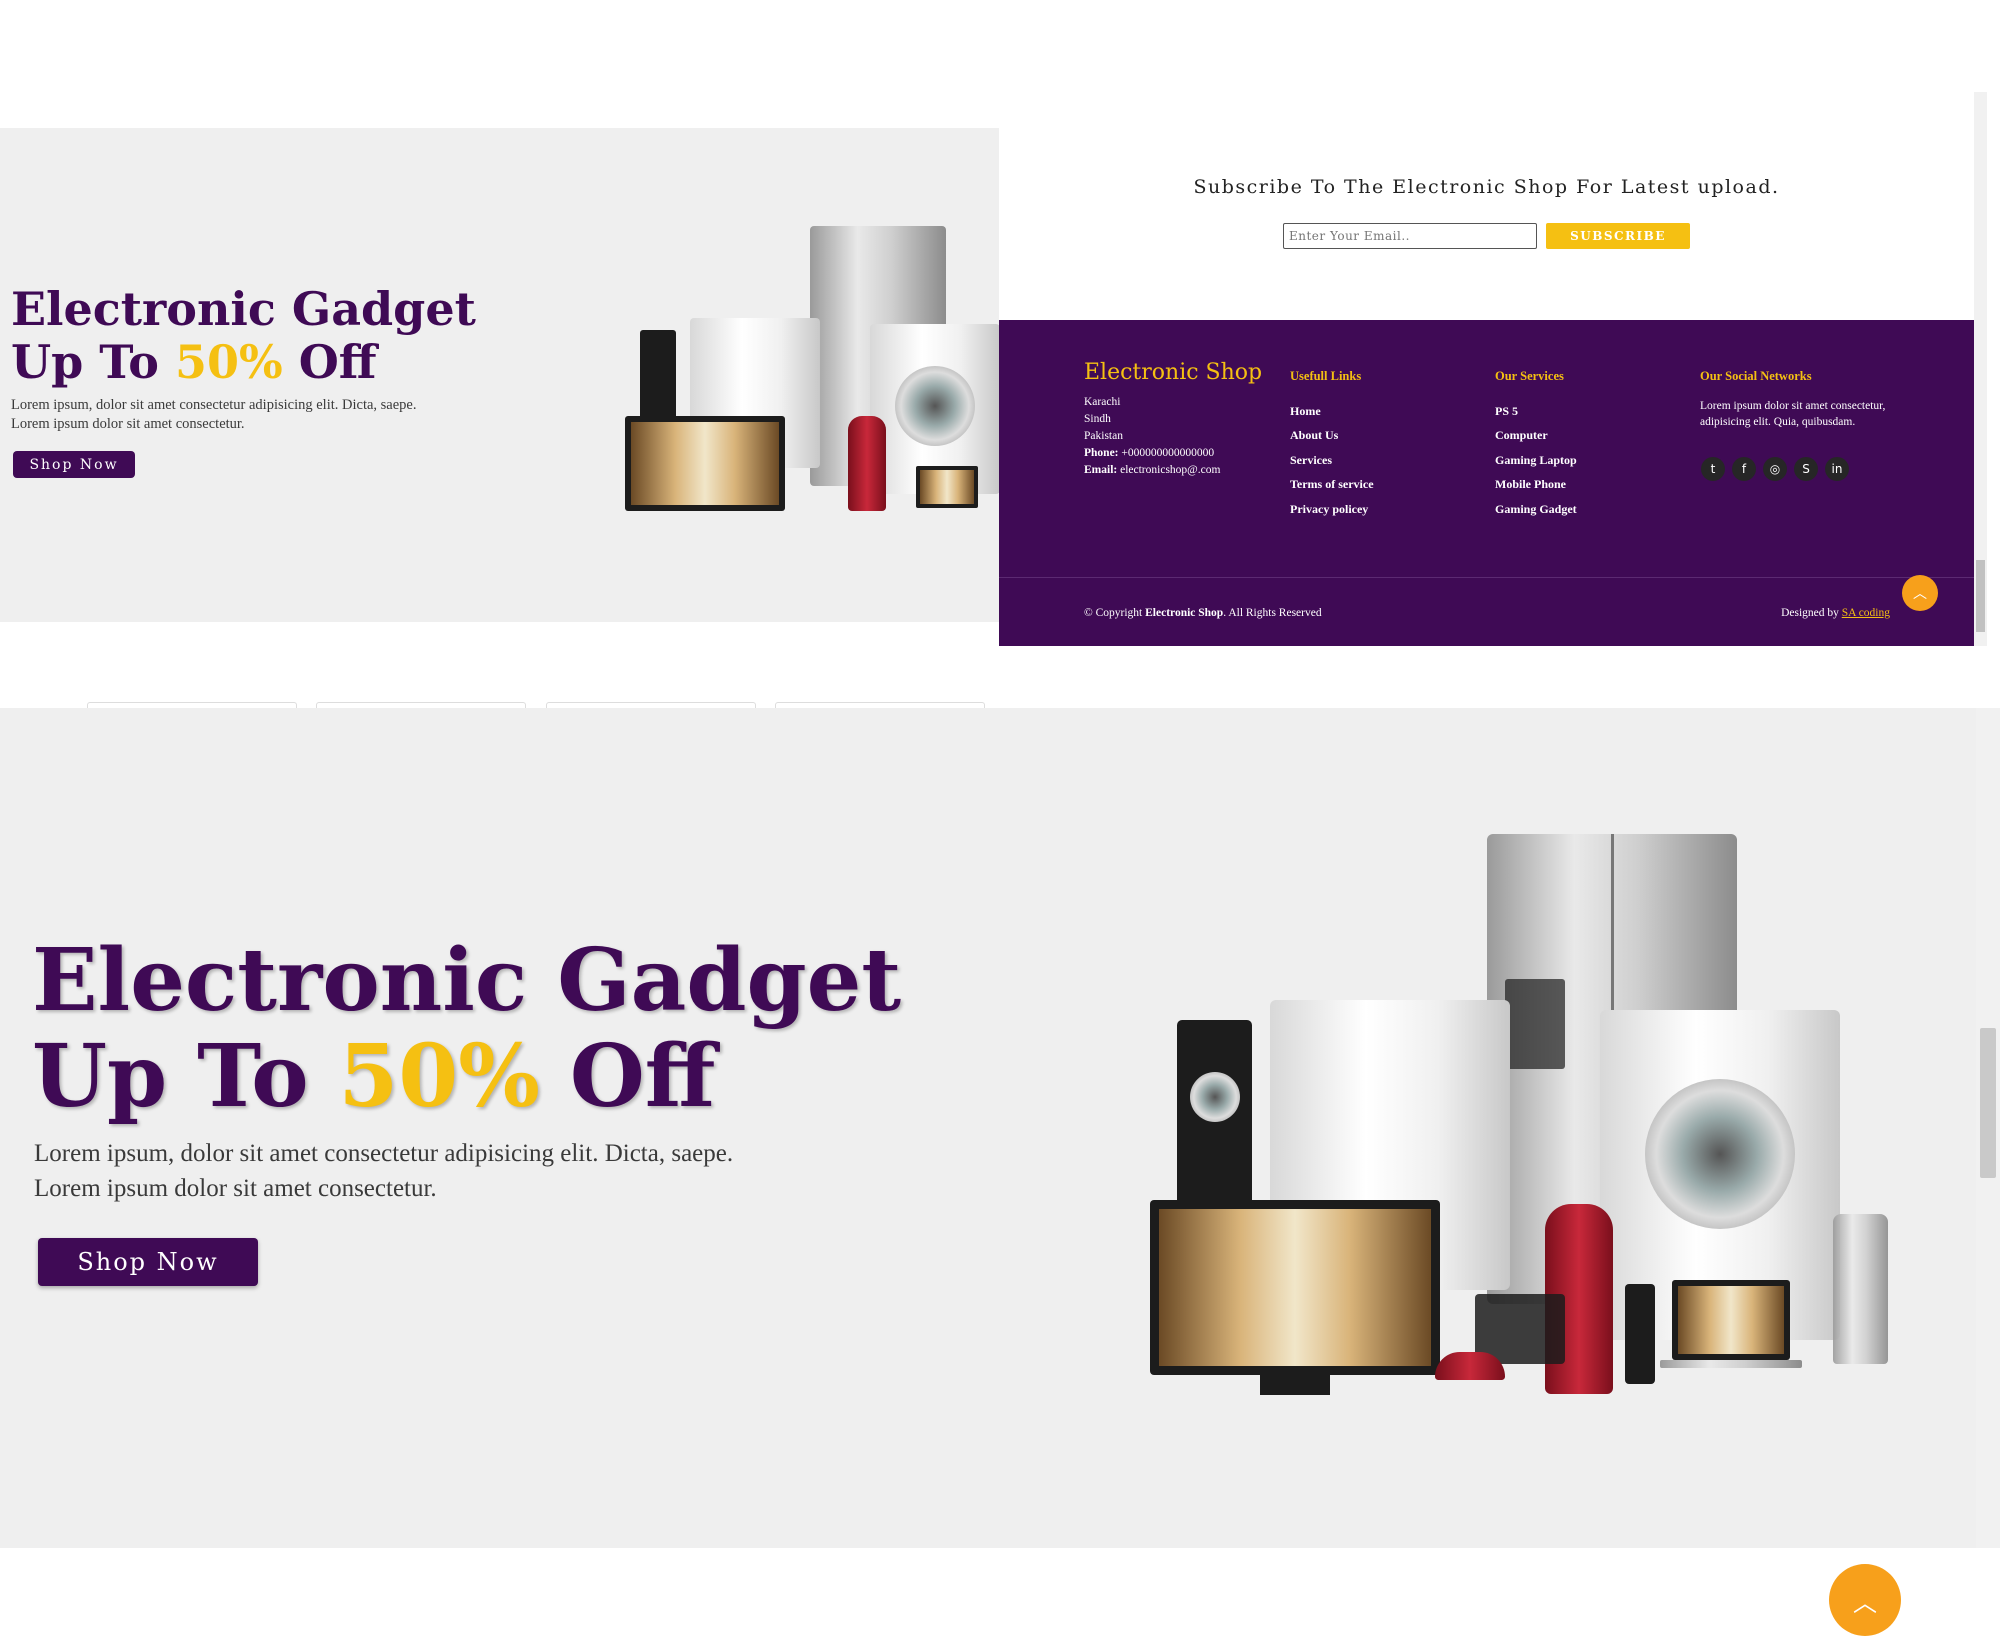 The width and height of the screenshot is (2000, 1636). What do you see at coordinates (1332, 484) in the screenshot?
I see `footer-link-terms: Terms of service` at bounding box center [1332, 484].